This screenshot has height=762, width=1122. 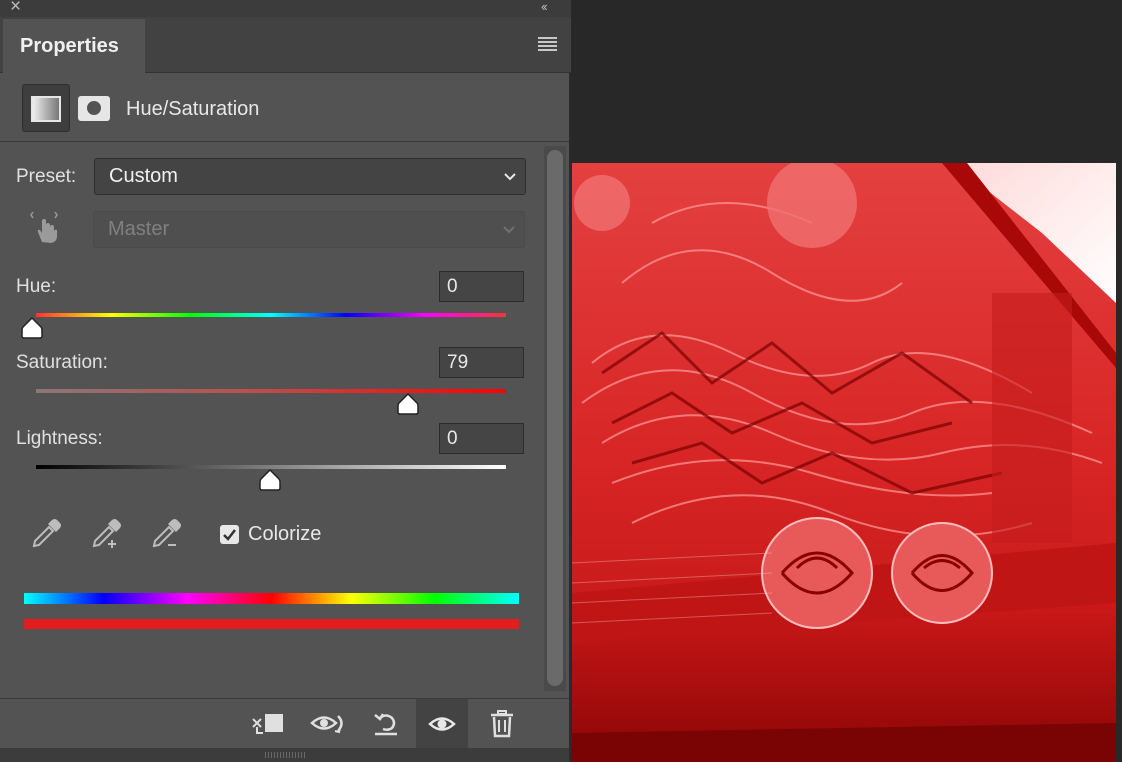 I want to click on lightness-slider-thumb, so click(x=270, y=480).